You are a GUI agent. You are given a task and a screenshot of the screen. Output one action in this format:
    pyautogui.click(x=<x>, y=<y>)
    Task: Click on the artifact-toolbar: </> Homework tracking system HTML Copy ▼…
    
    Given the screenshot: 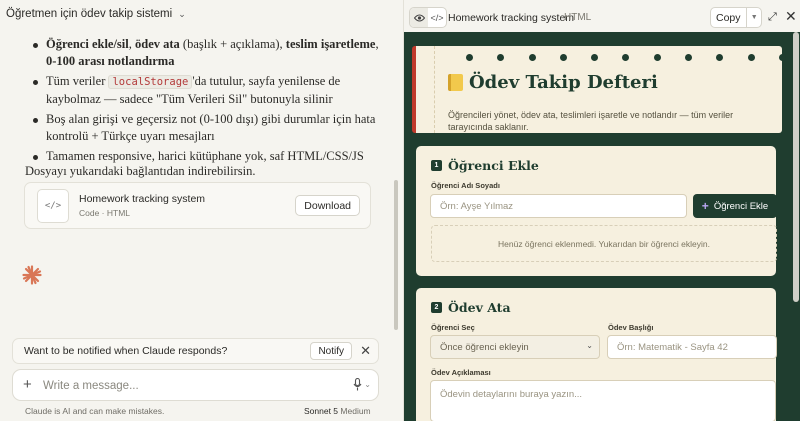 What is the action you would take?
    pyautogui.click(x=602, y=18)
    